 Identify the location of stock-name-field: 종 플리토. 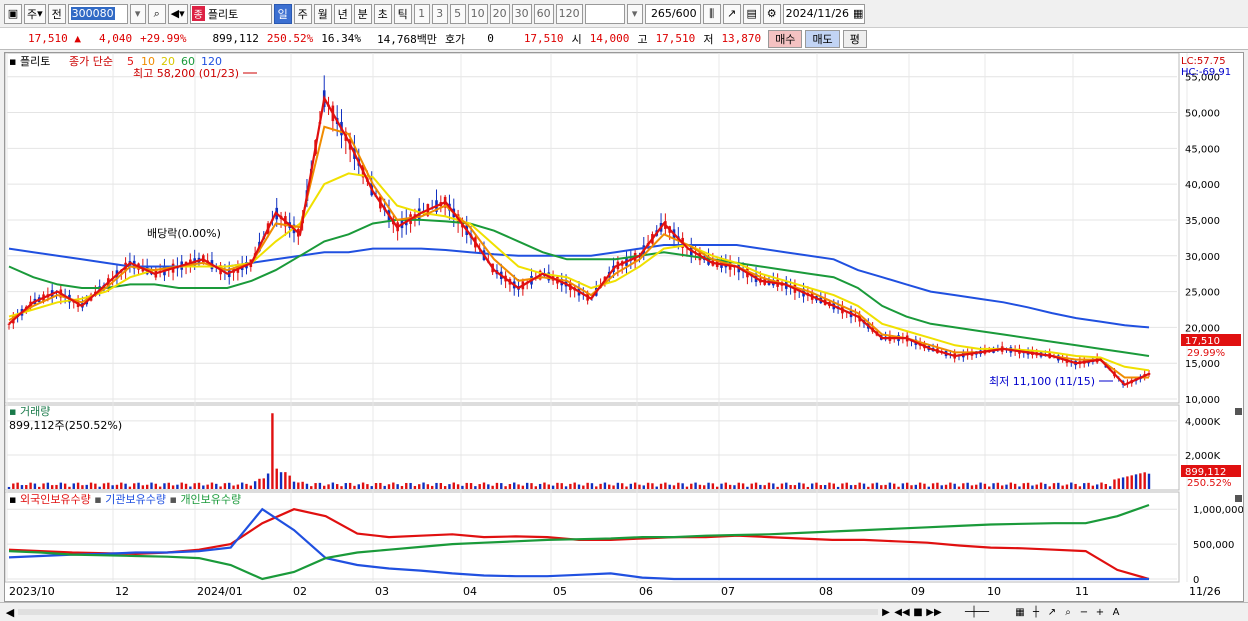
(230, 13).